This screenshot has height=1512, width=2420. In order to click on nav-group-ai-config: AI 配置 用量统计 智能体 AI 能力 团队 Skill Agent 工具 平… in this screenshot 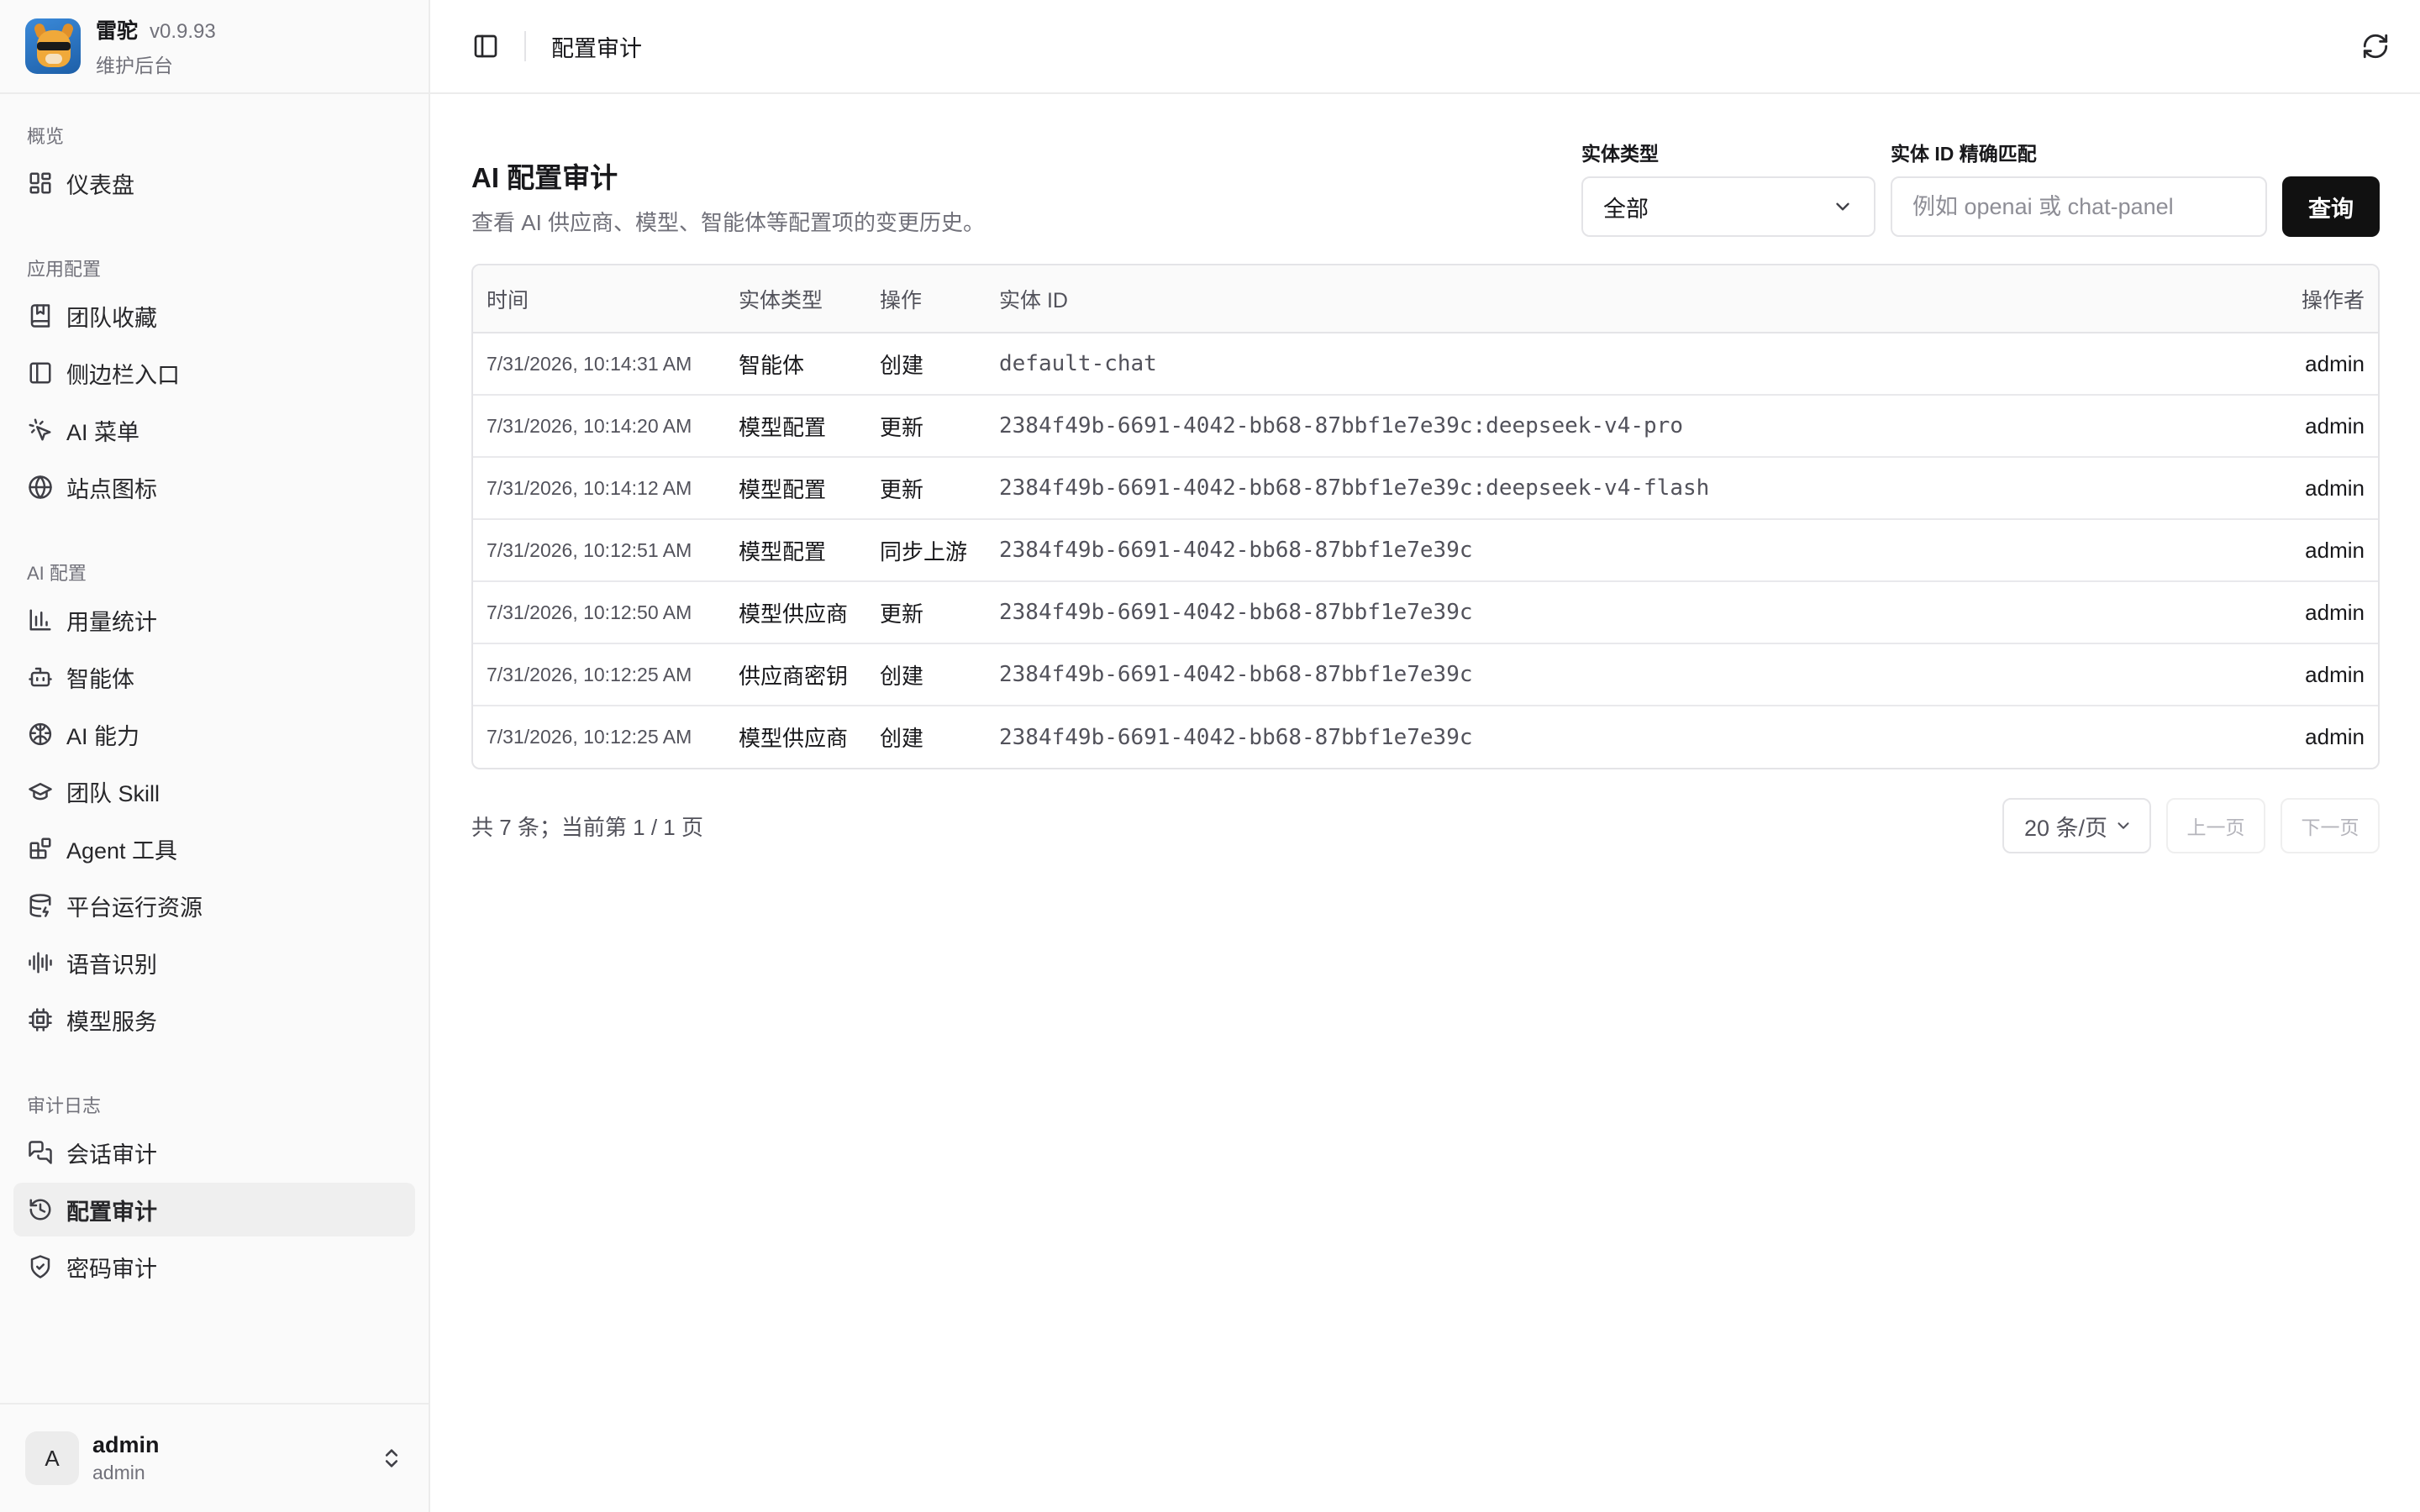, I will do `click(214, 800)`.